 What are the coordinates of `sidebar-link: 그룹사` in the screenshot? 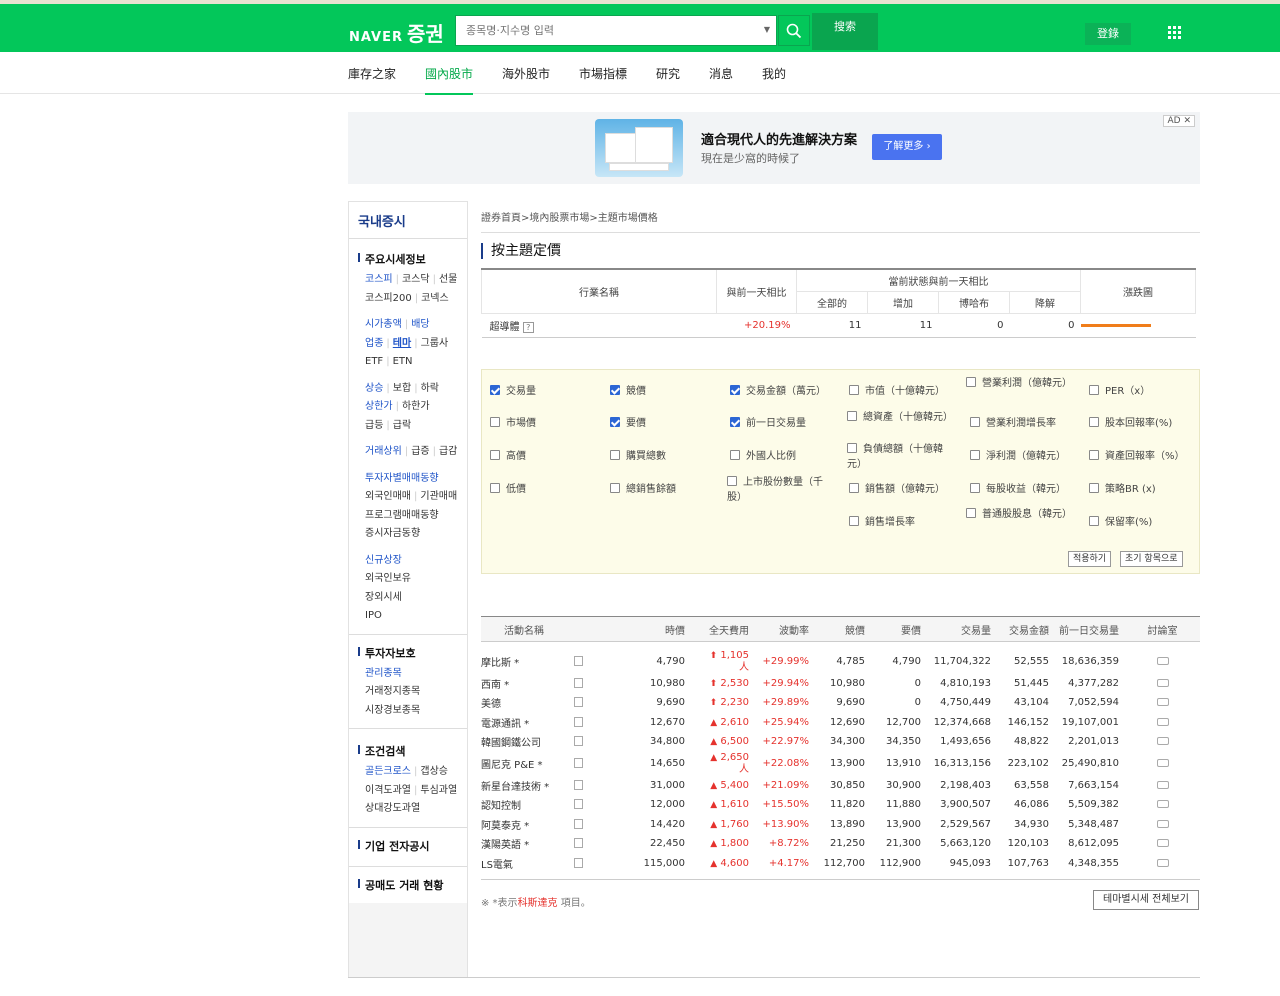 It's located at (435, 343).